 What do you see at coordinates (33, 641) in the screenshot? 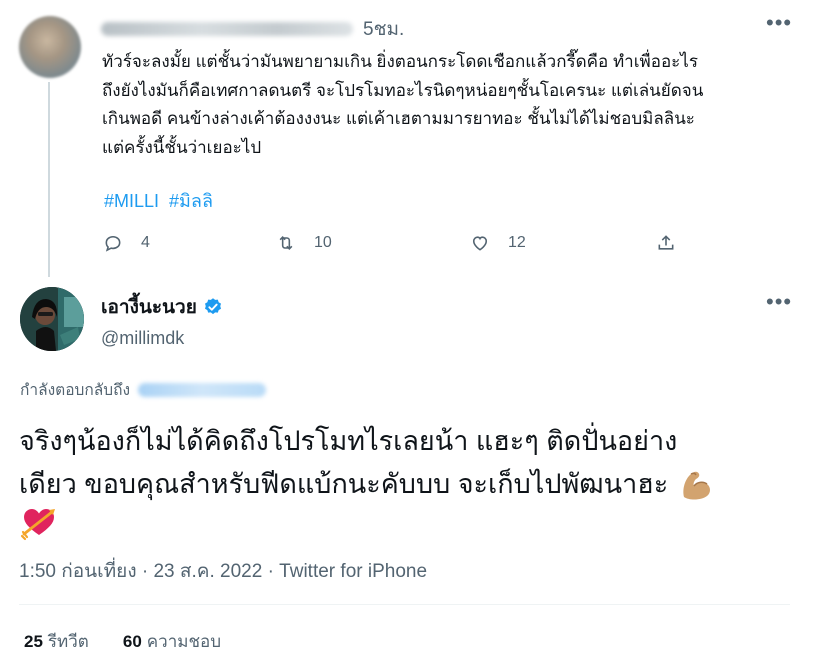
I see `retweets-value: 25` at bounding box center [33, 641].